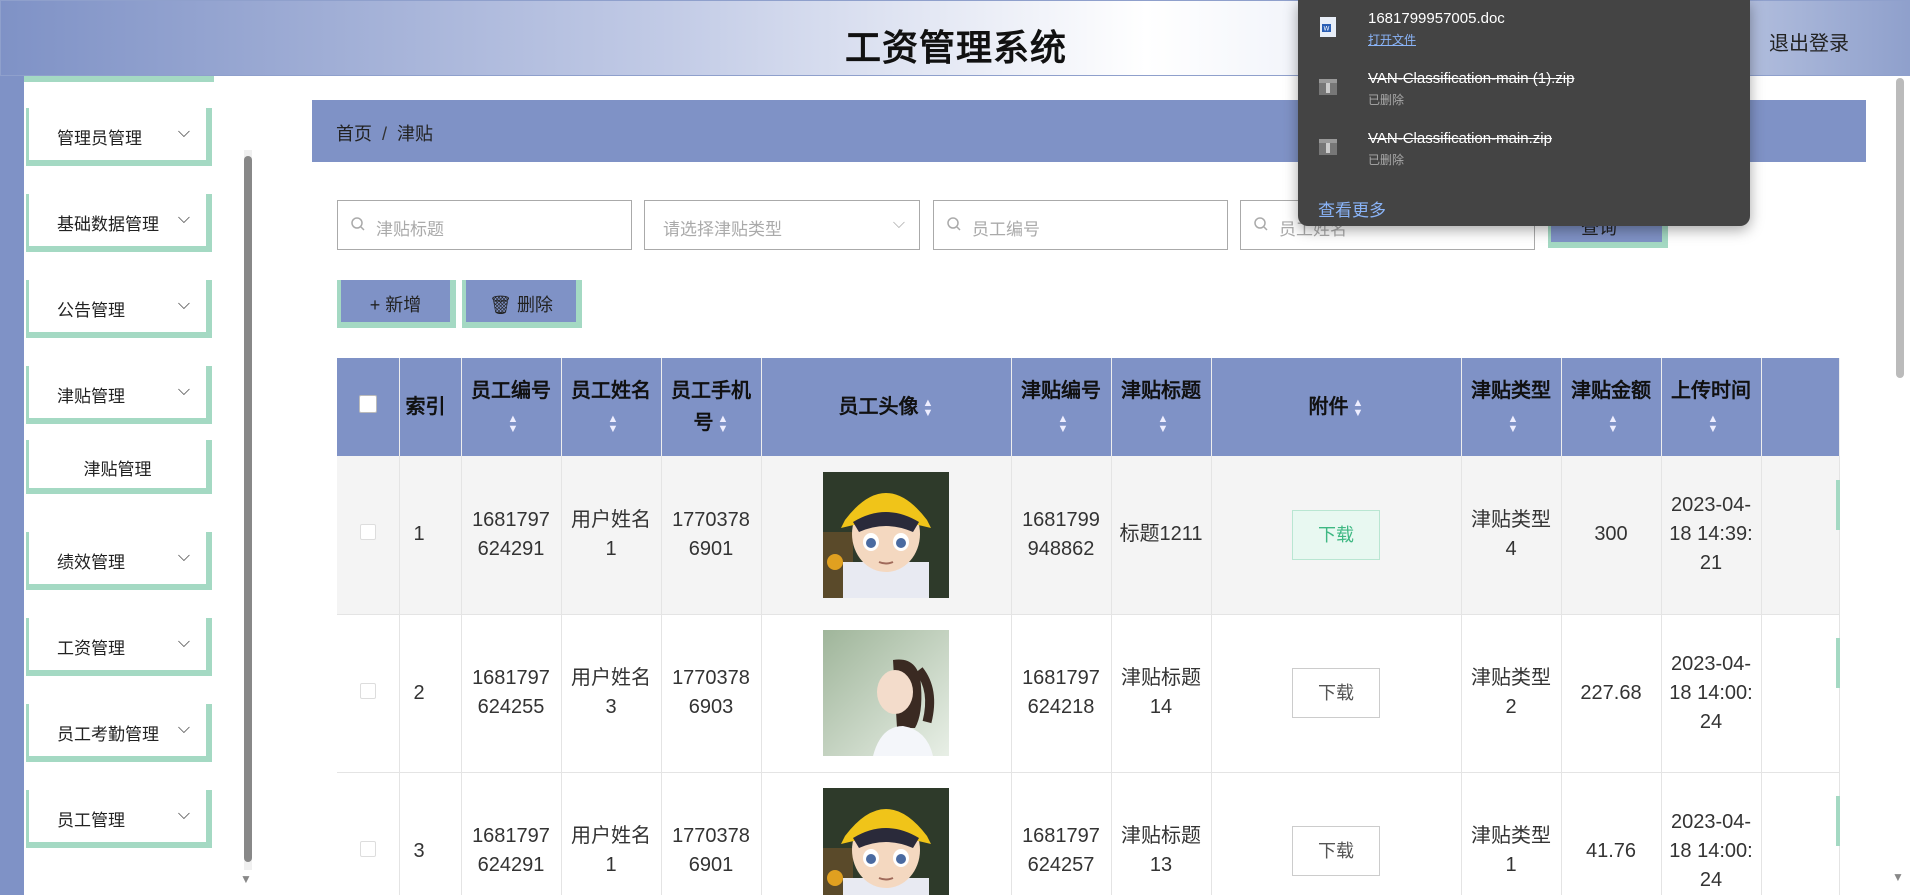 Image resolution: width=1910 pixels, height=895 pixels. Describe the element at coordinates (1511, 535) in the screenshot. I see `cell-allowance-type: 津贴类型4` at that location.